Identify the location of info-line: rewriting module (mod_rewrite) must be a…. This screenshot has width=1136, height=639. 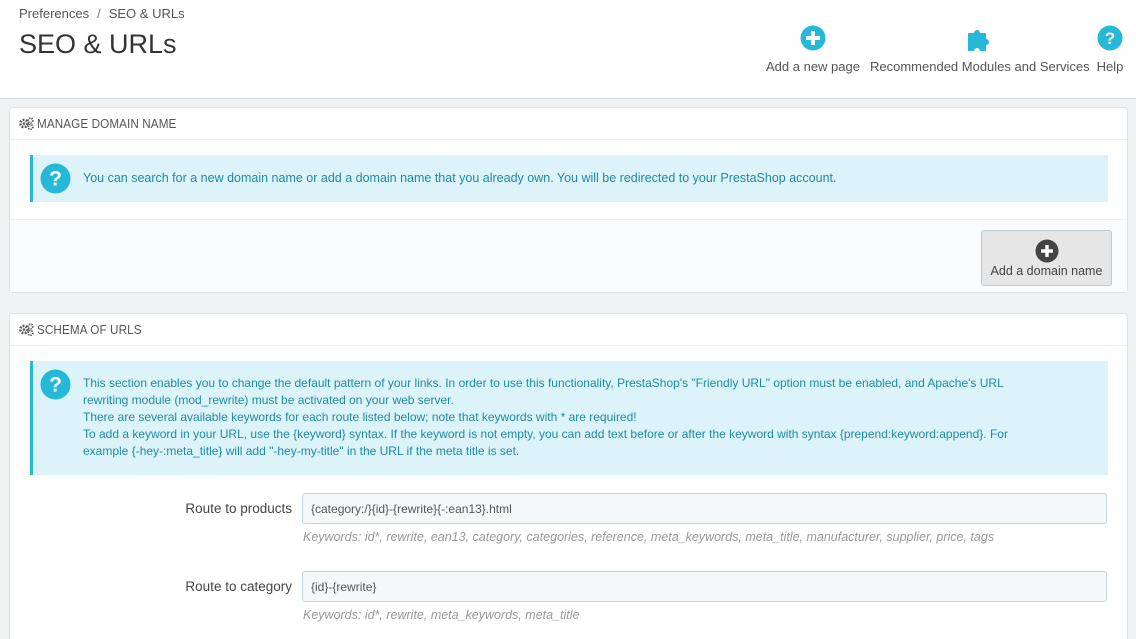
(268, 400).